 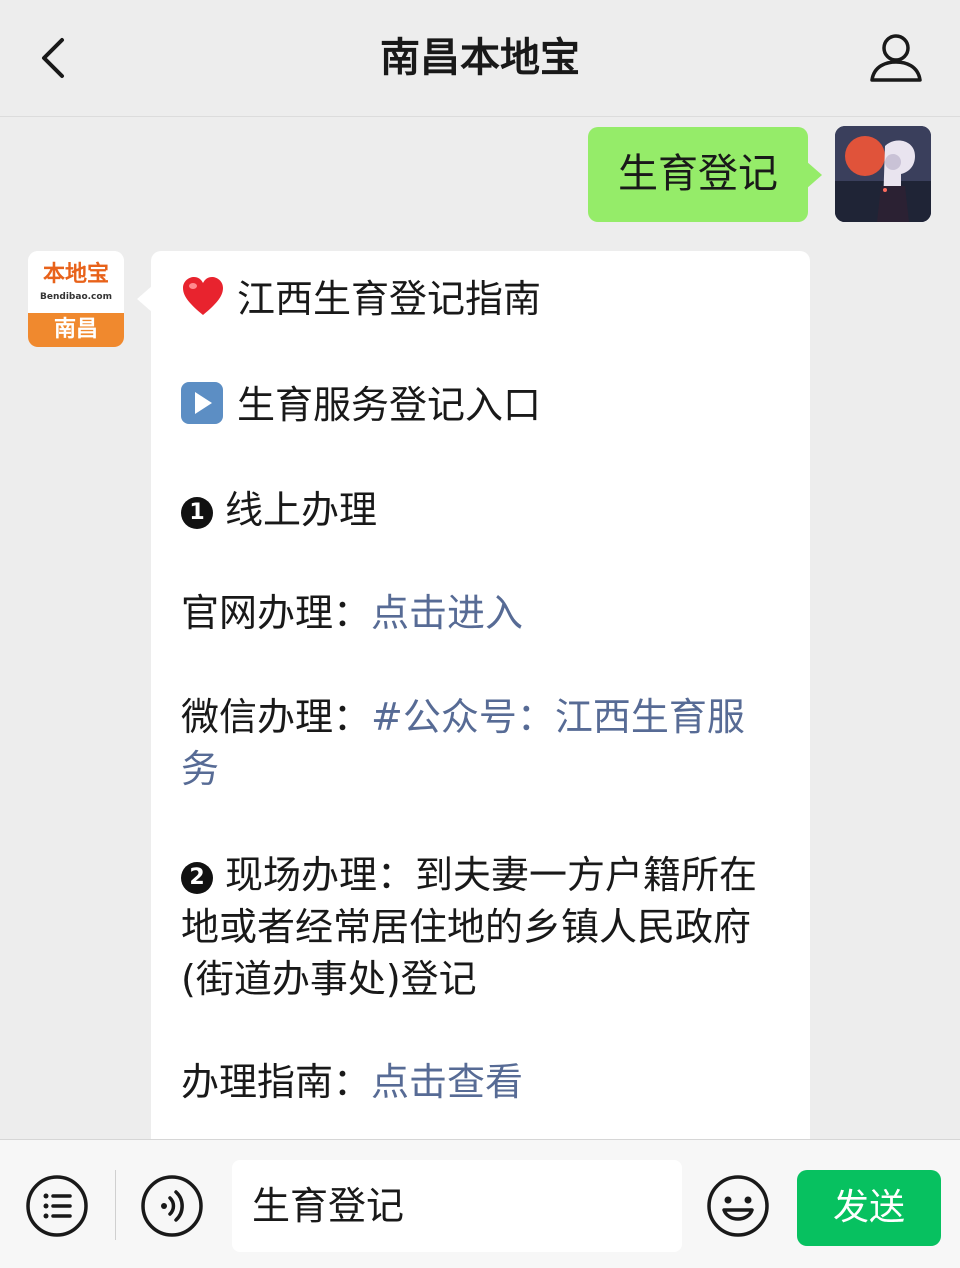 I want to click on wechat-link-continued: 务, so click(x=200, y=769).